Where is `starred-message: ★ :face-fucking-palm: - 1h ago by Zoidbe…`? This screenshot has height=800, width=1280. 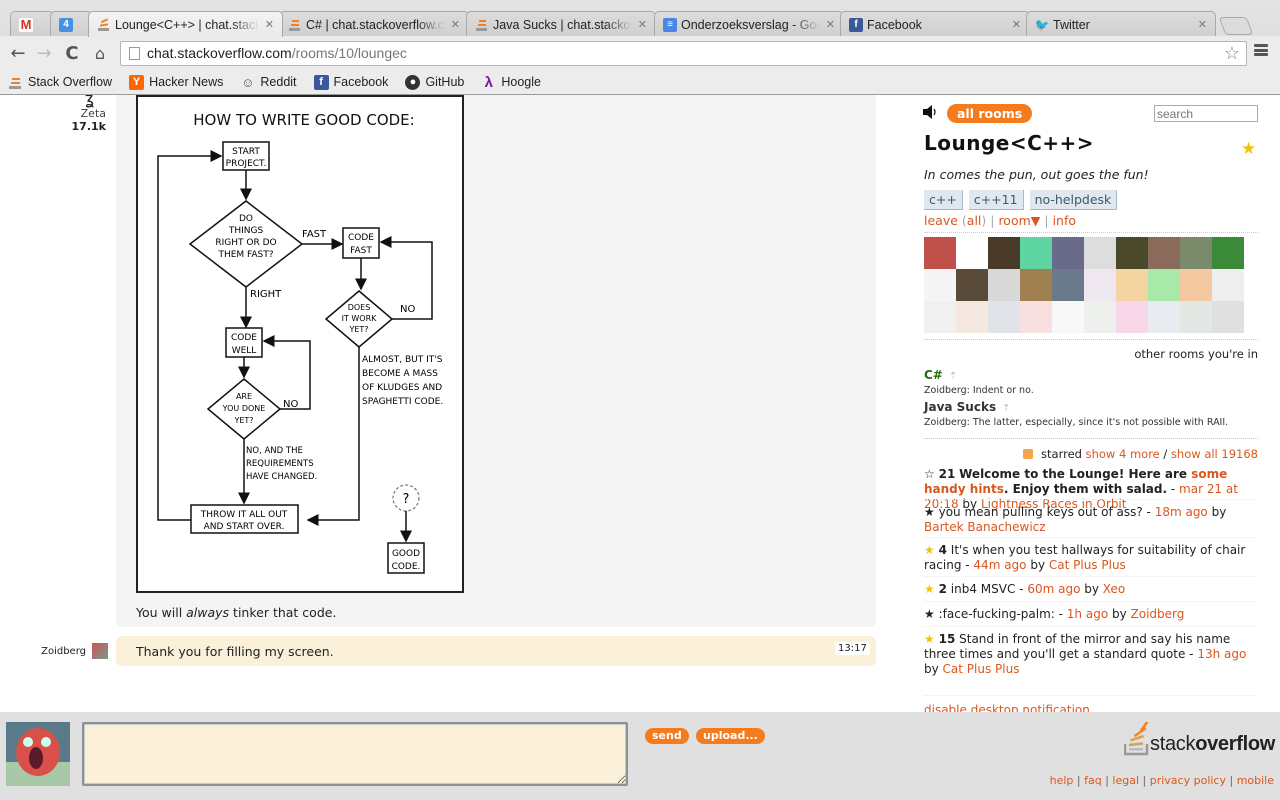
starred-message: ★ :face-fucking-palm: - 1h ago by Zoidbe… is located at coordinates (1091, 614).